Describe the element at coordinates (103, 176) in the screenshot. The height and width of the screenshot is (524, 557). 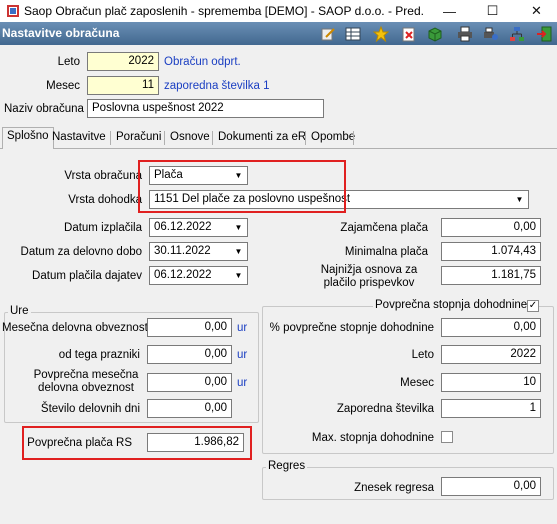
I see `vrsta-obracuna-label: Vrsta obračuna` at that location.